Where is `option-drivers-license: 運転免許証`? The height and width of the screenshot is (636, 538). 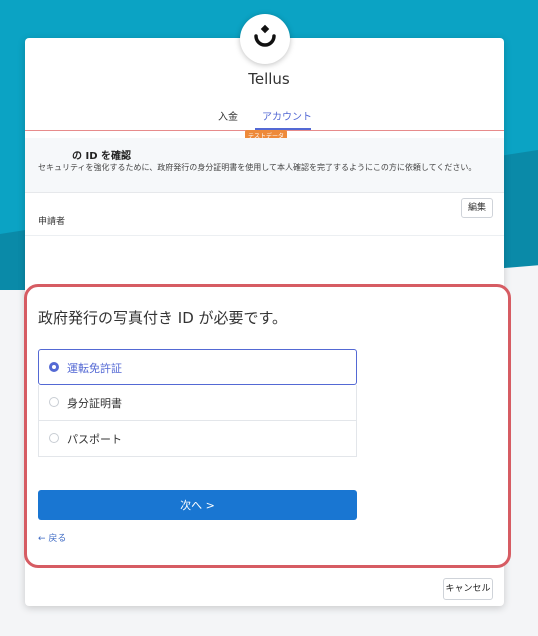 option-drivers-license: 運転免許証 is located at coordinates (197, 367).